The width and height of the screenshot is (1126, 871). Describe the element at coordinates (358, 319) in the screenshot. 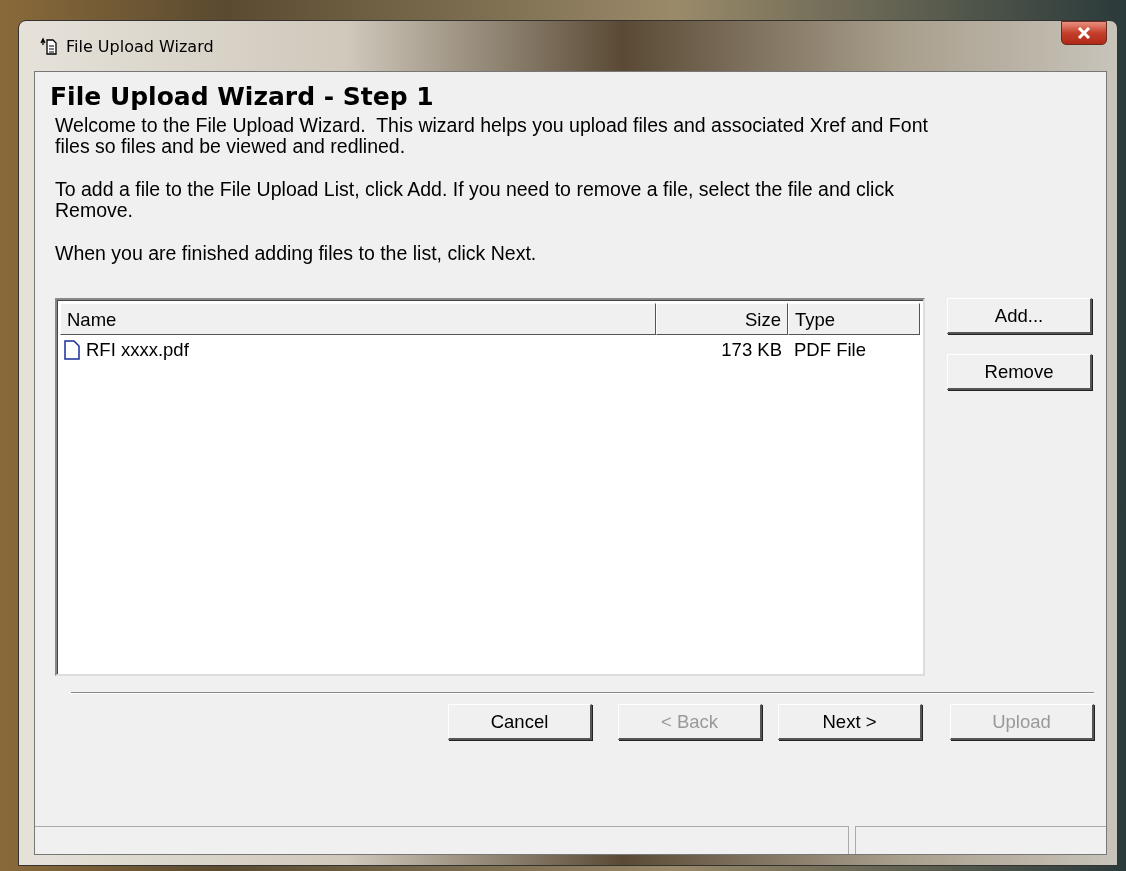

I see `column-header: Name` at that location.